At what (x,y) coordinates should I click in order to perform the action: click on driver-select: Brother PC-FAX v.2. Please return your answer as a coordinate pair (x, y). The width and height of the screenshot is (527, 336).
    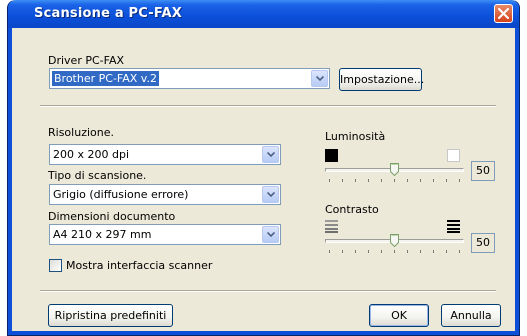
    Looking at the image, I should click on (189, 78).